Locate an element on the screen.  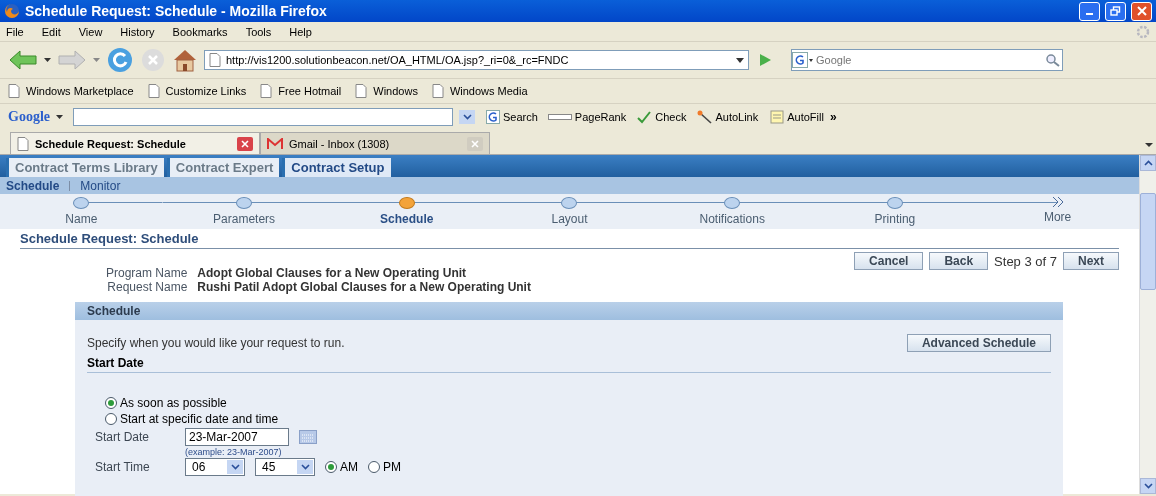
radio-label: PM is located at coordinates (392, 467).